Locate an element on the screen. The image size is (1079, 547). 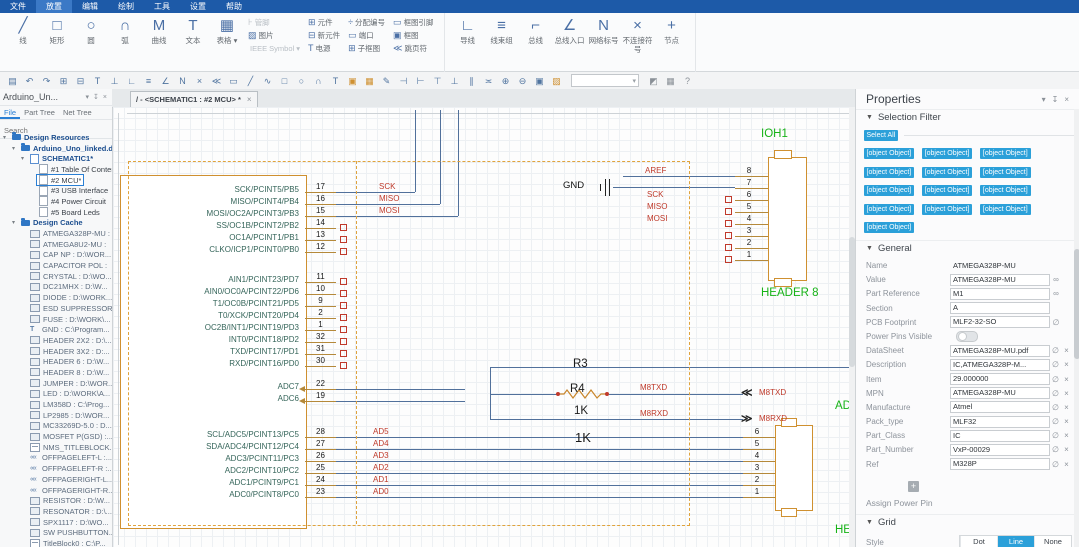
circle-icon: ○ is located at coordinates (301, 81).